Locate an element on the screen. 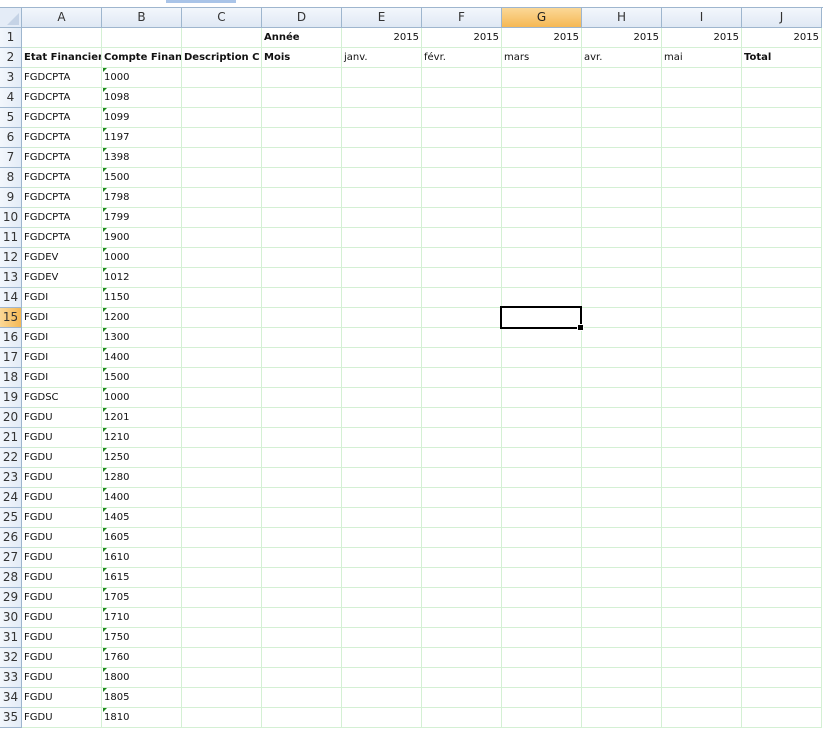 Image resolution: width=823 pixels, height=729 pixels. cell-G22 is located at coordinates (542, 458).